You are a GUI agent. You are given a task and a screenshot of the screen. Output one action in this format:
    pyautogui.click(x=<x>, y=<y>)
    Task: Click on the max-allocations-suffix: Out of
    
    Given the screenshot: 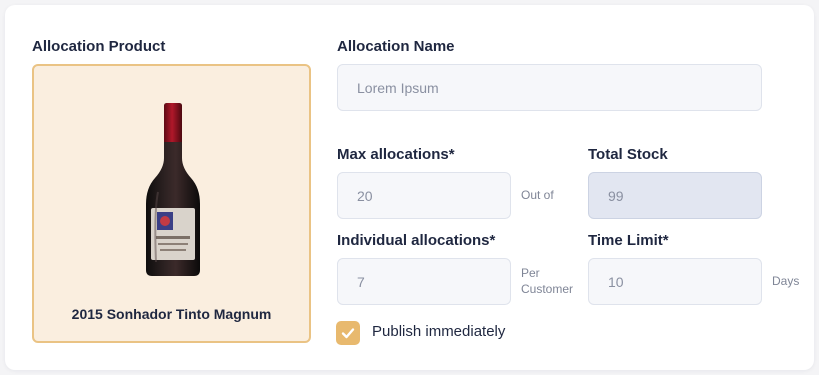 What is the action you would take?
    pyautogui.click(x=537, y=195)
    